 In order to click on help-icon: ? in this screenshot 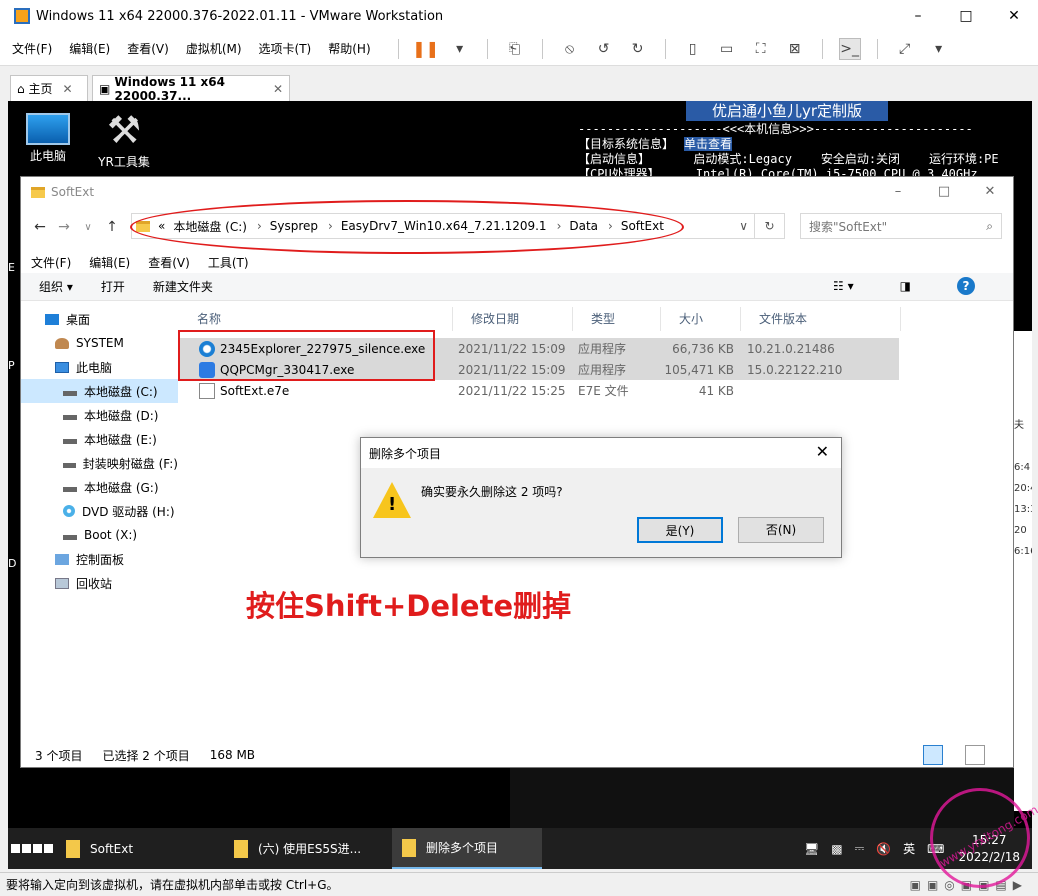, I will do `click(966, 286)`.